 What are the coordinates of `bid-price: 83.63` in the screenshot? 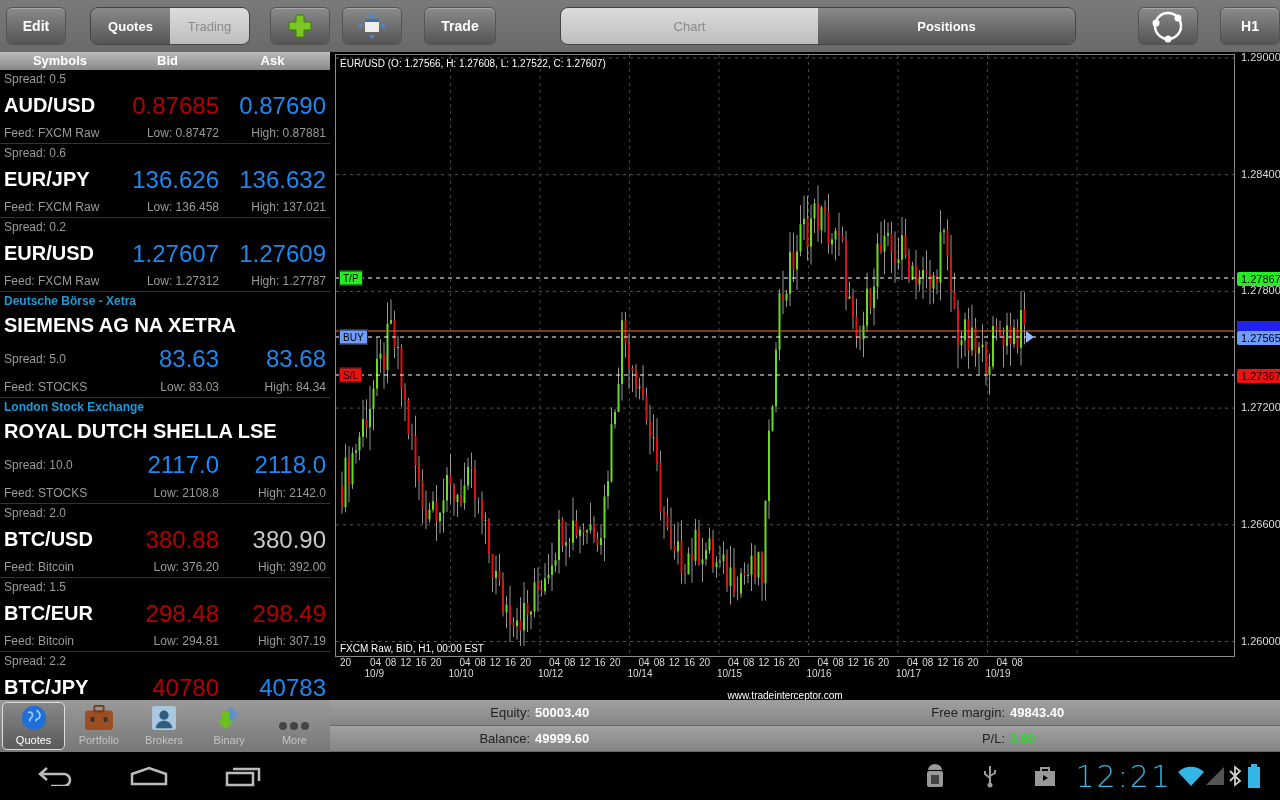 It's located at (188, 358).